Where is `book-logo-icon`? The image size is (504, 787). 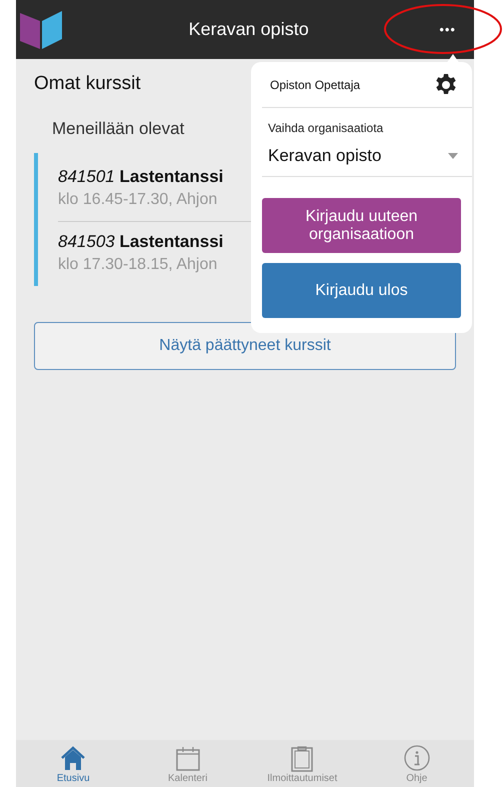 book-logo-icon is located at coordinates (41, 29).